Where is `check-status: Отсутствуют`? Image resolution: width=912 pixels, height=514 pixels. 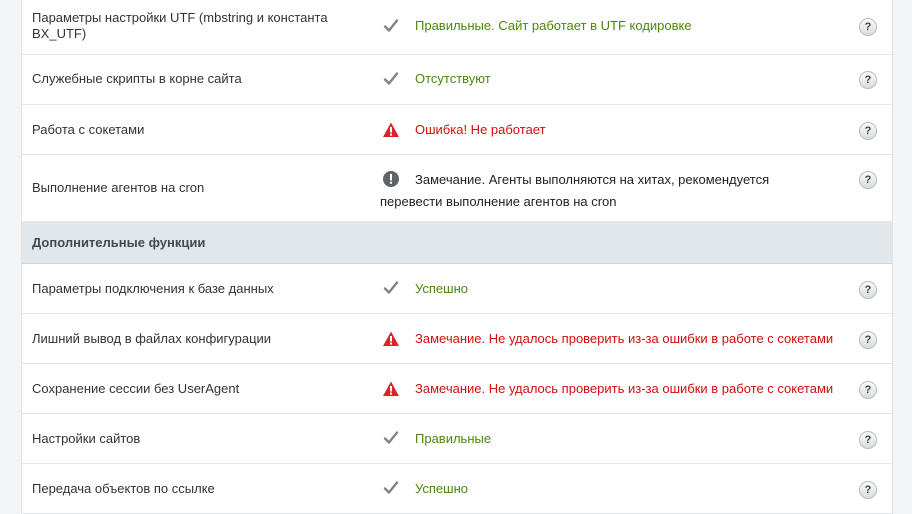
check-status: Отсутствуют is located at coordinates (453, 78).